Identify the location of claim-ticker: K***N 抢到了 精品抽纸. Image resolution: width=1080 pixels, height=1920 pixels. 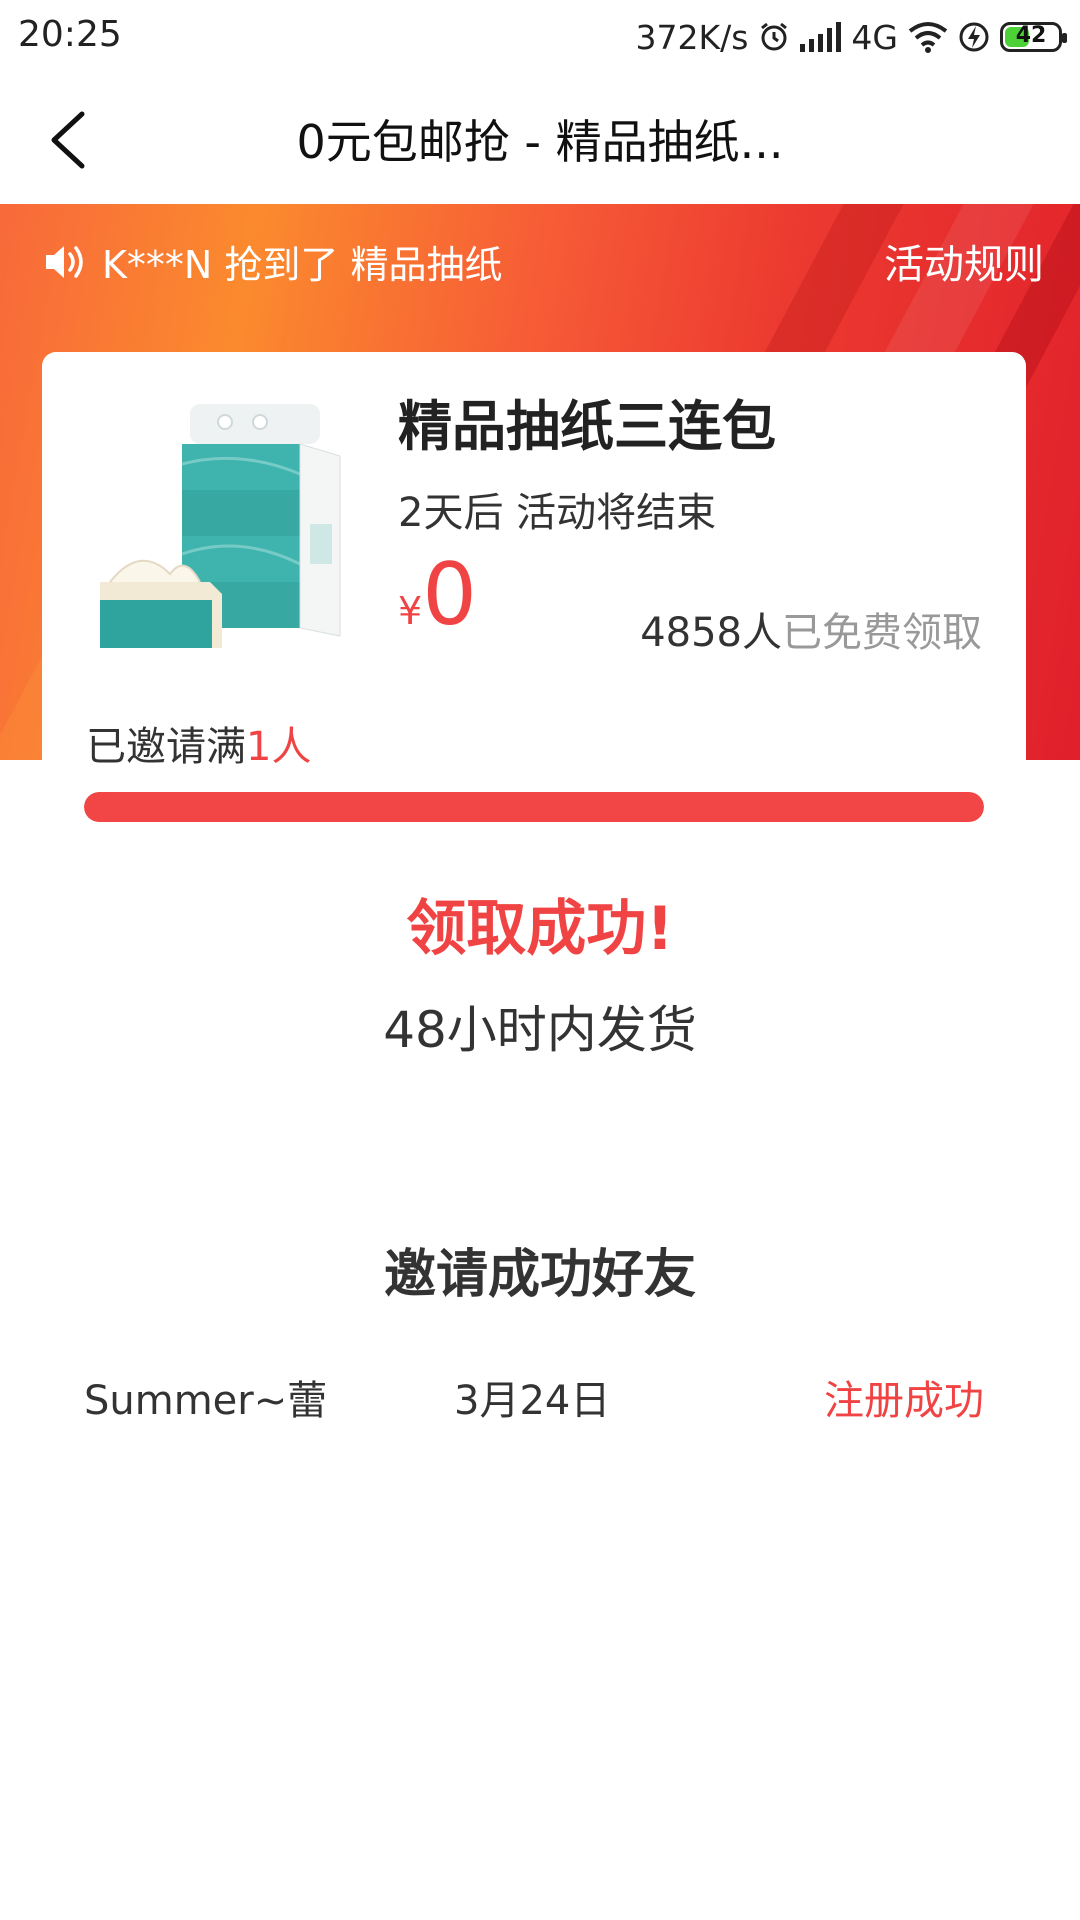
(273, 261).